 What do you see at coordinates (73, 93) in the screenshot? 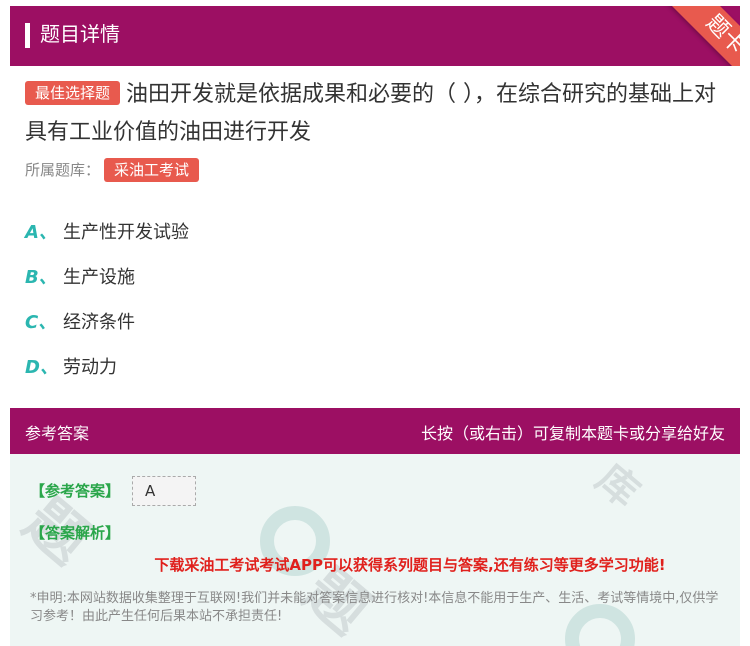
I see `question-type-tag: 最佳选择题` at bounding box center [73, 93].